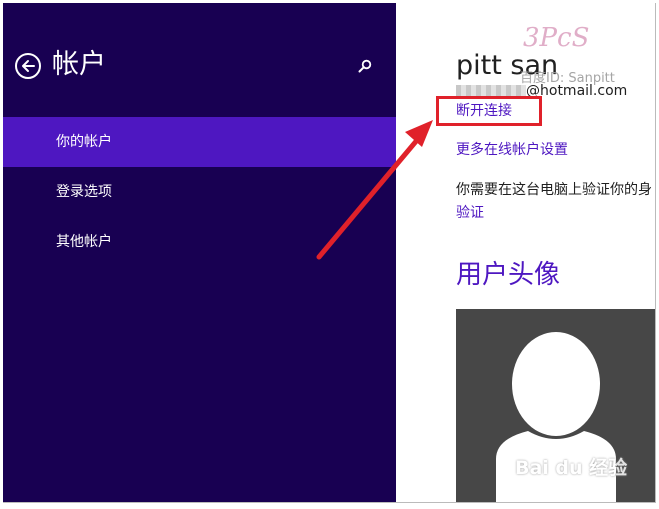 The height and width of the screenshot is (509, 659). I want to click on annotation-arrow-icon, so click(374, 190).